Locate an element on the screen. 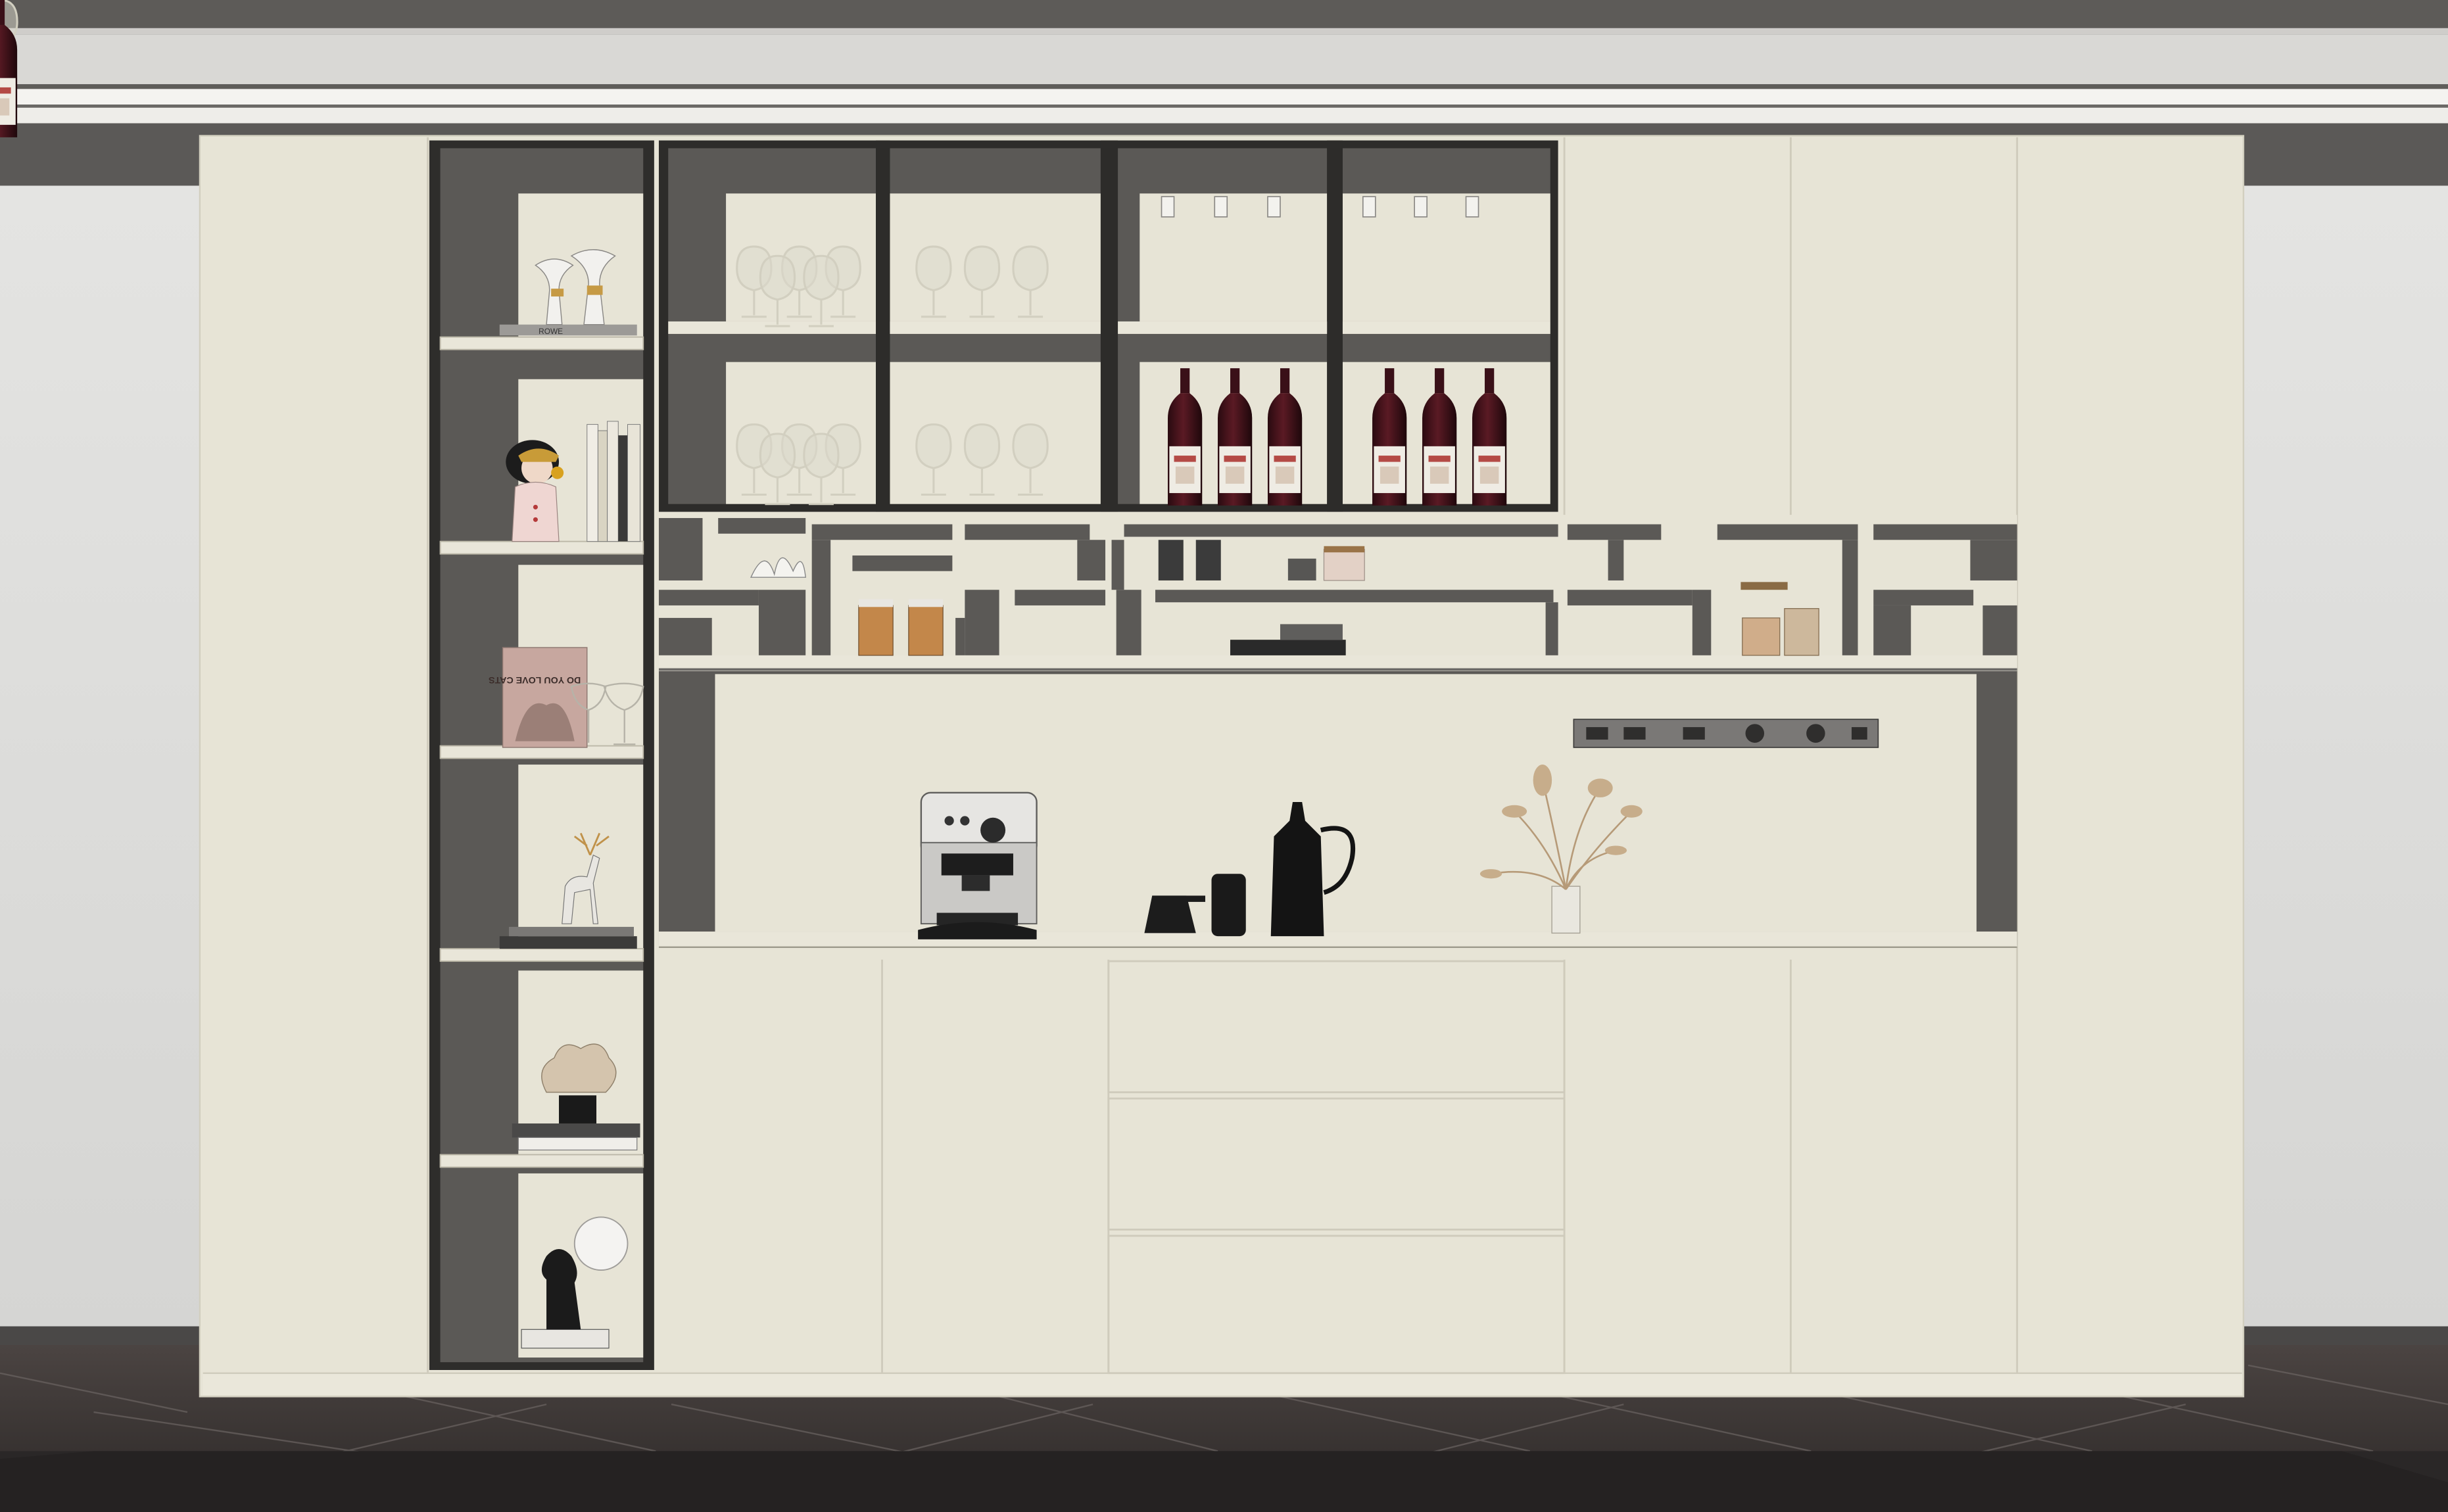 The width and height of the screenshot is (2448, 1512). book-spine-rowe: ROWE is located at coordinates (551, 331).